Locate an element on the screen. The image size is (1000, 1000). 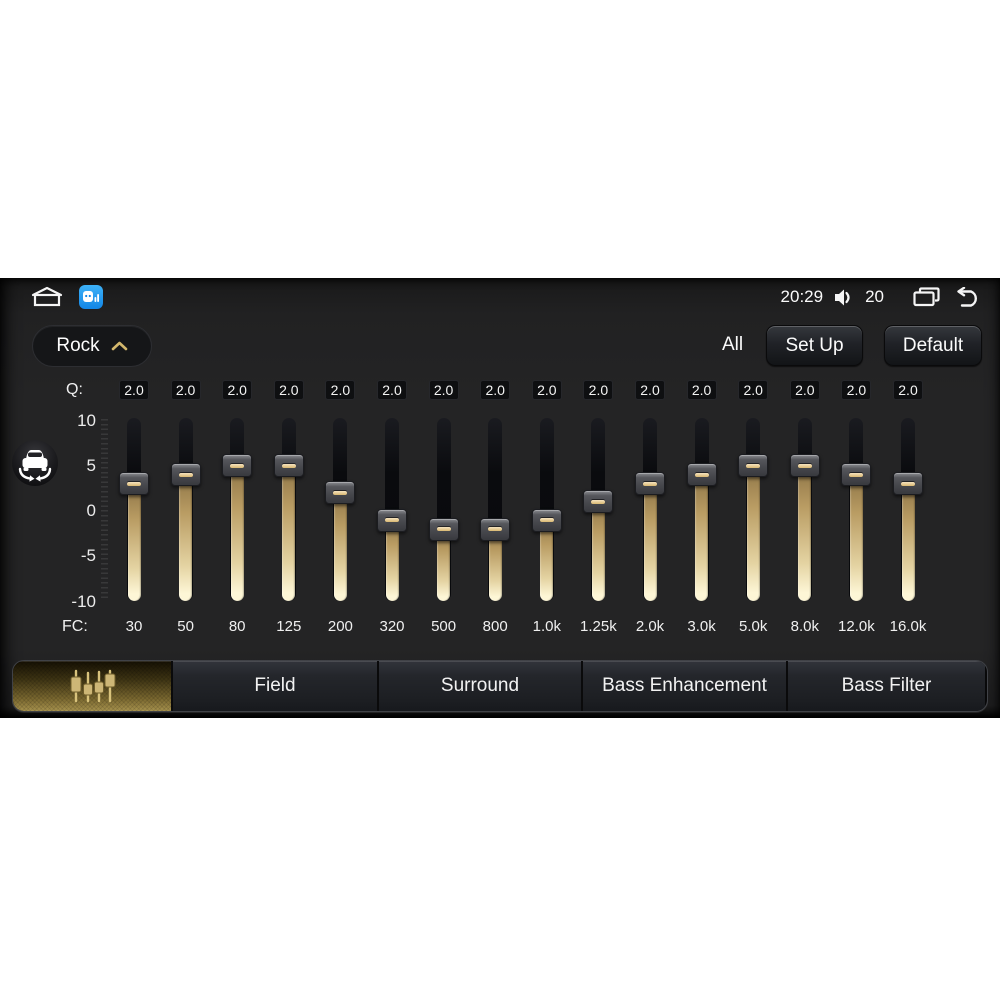
back-arrow-icon is located at coordinates (967, 297).